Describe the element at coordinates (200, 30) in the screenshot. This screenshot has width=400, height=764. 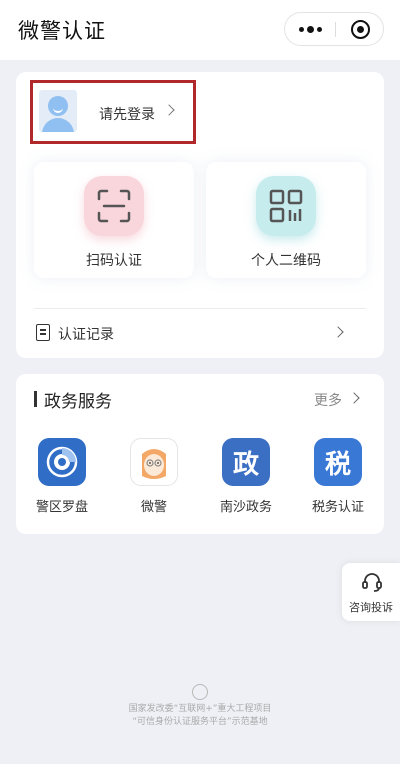
I see `top-bar: 微警认证` at that location.